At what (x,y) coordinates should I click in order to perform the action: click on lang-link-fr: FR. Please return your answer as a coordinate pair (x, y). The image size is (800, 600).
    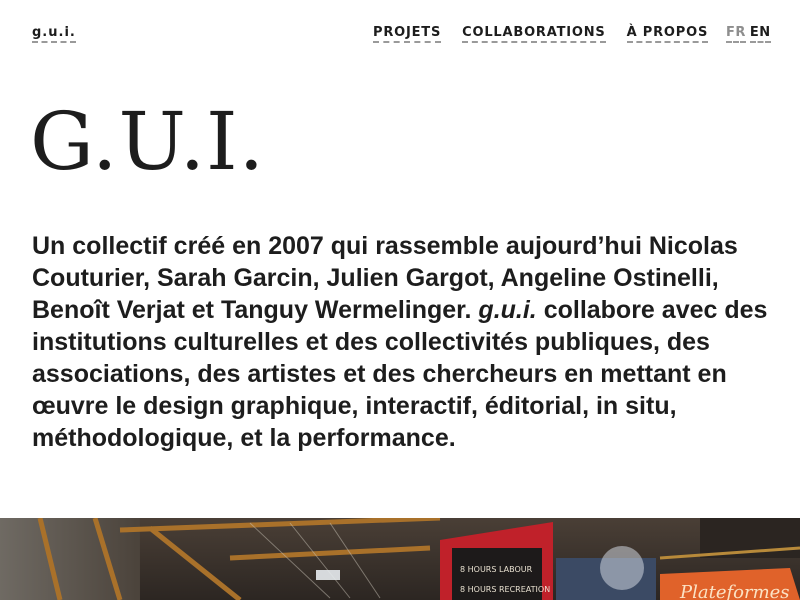
    Looking at the image, I should click on (736, 34).